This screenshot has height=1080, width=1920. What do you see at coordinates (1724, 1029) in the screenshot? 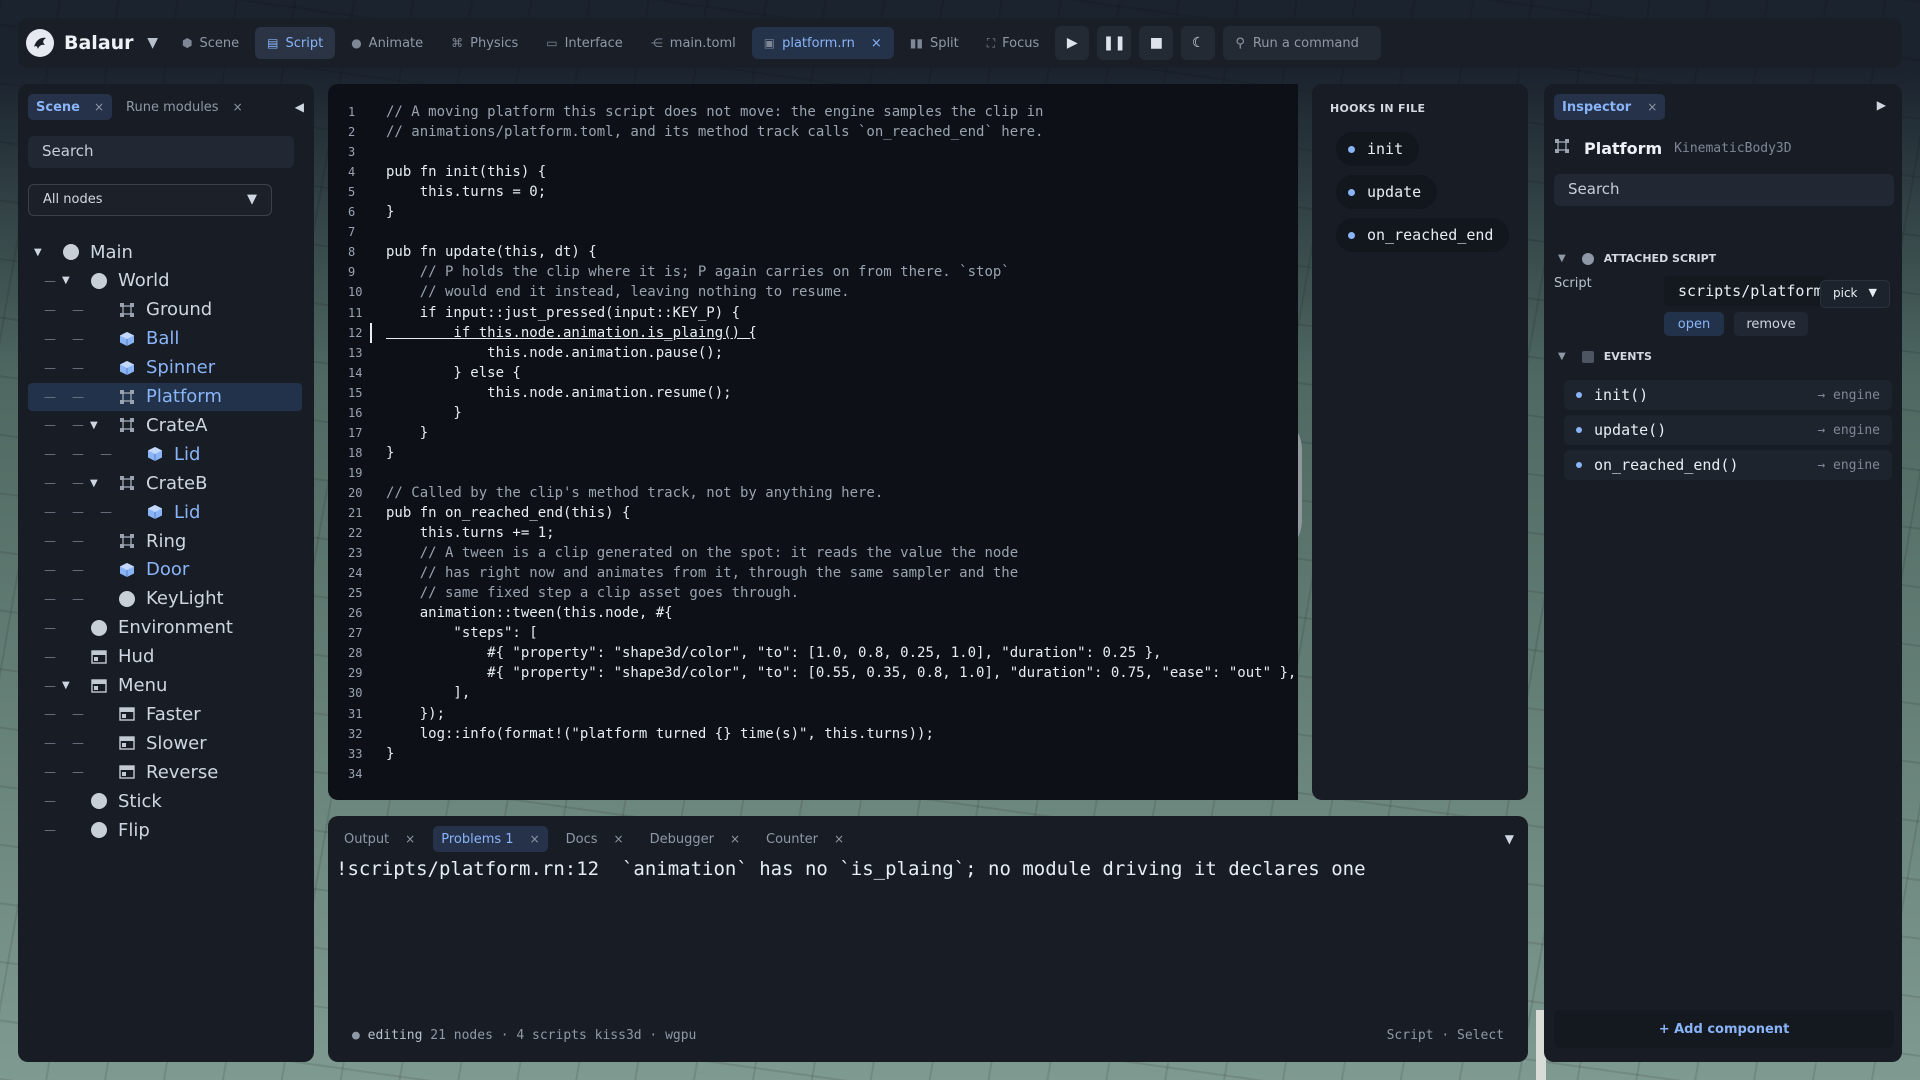
I see `add-component-button: + Add component` at bounding box center [1724, 1029].